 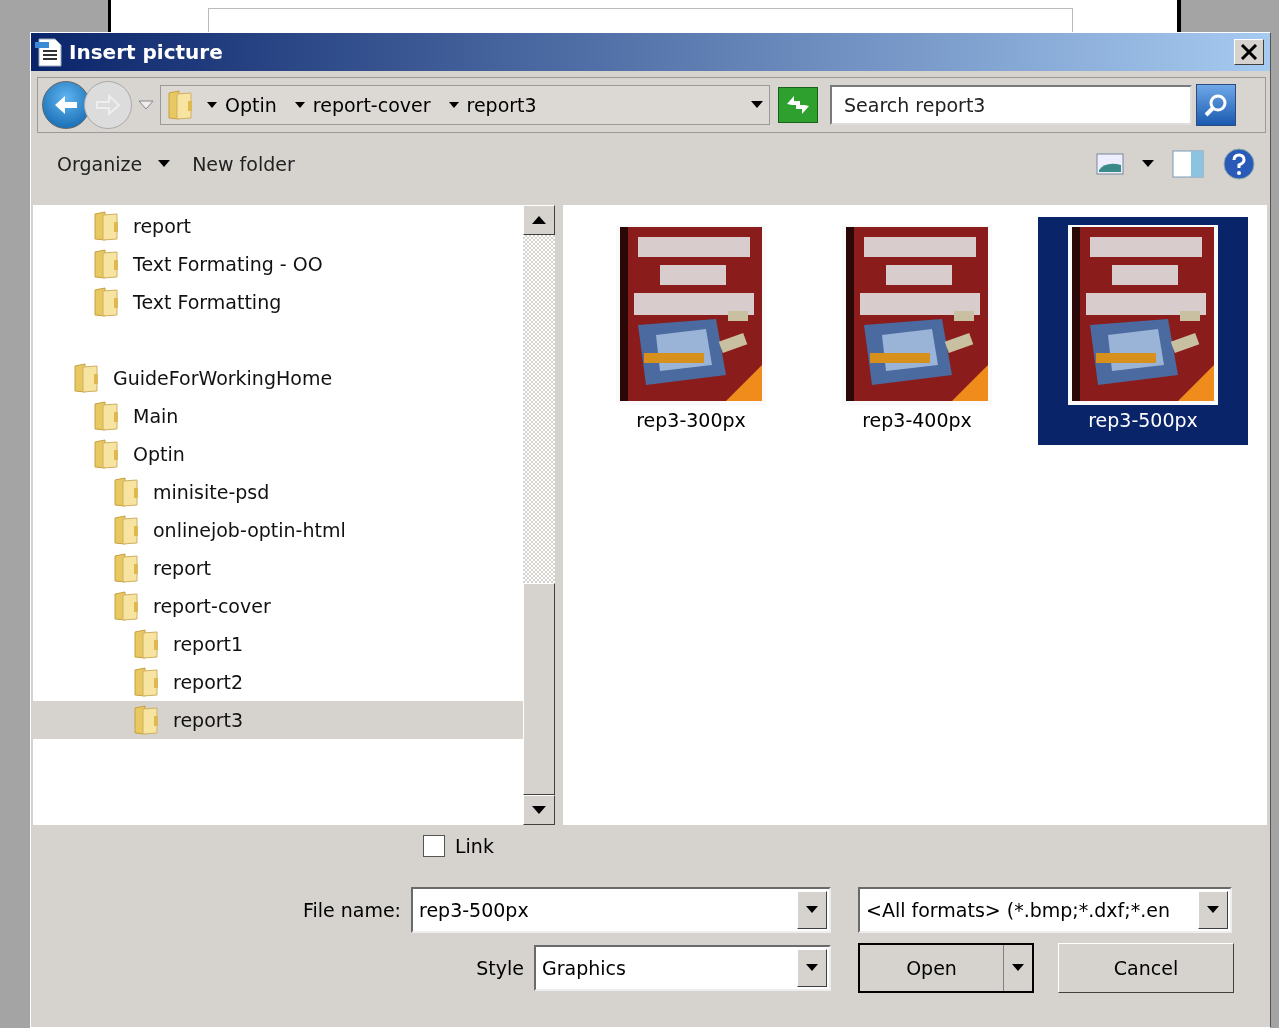 What do you see at coordinates (1239, 164) in the screenshot?
I see `help-icon` at bounding box center [1239, 164].